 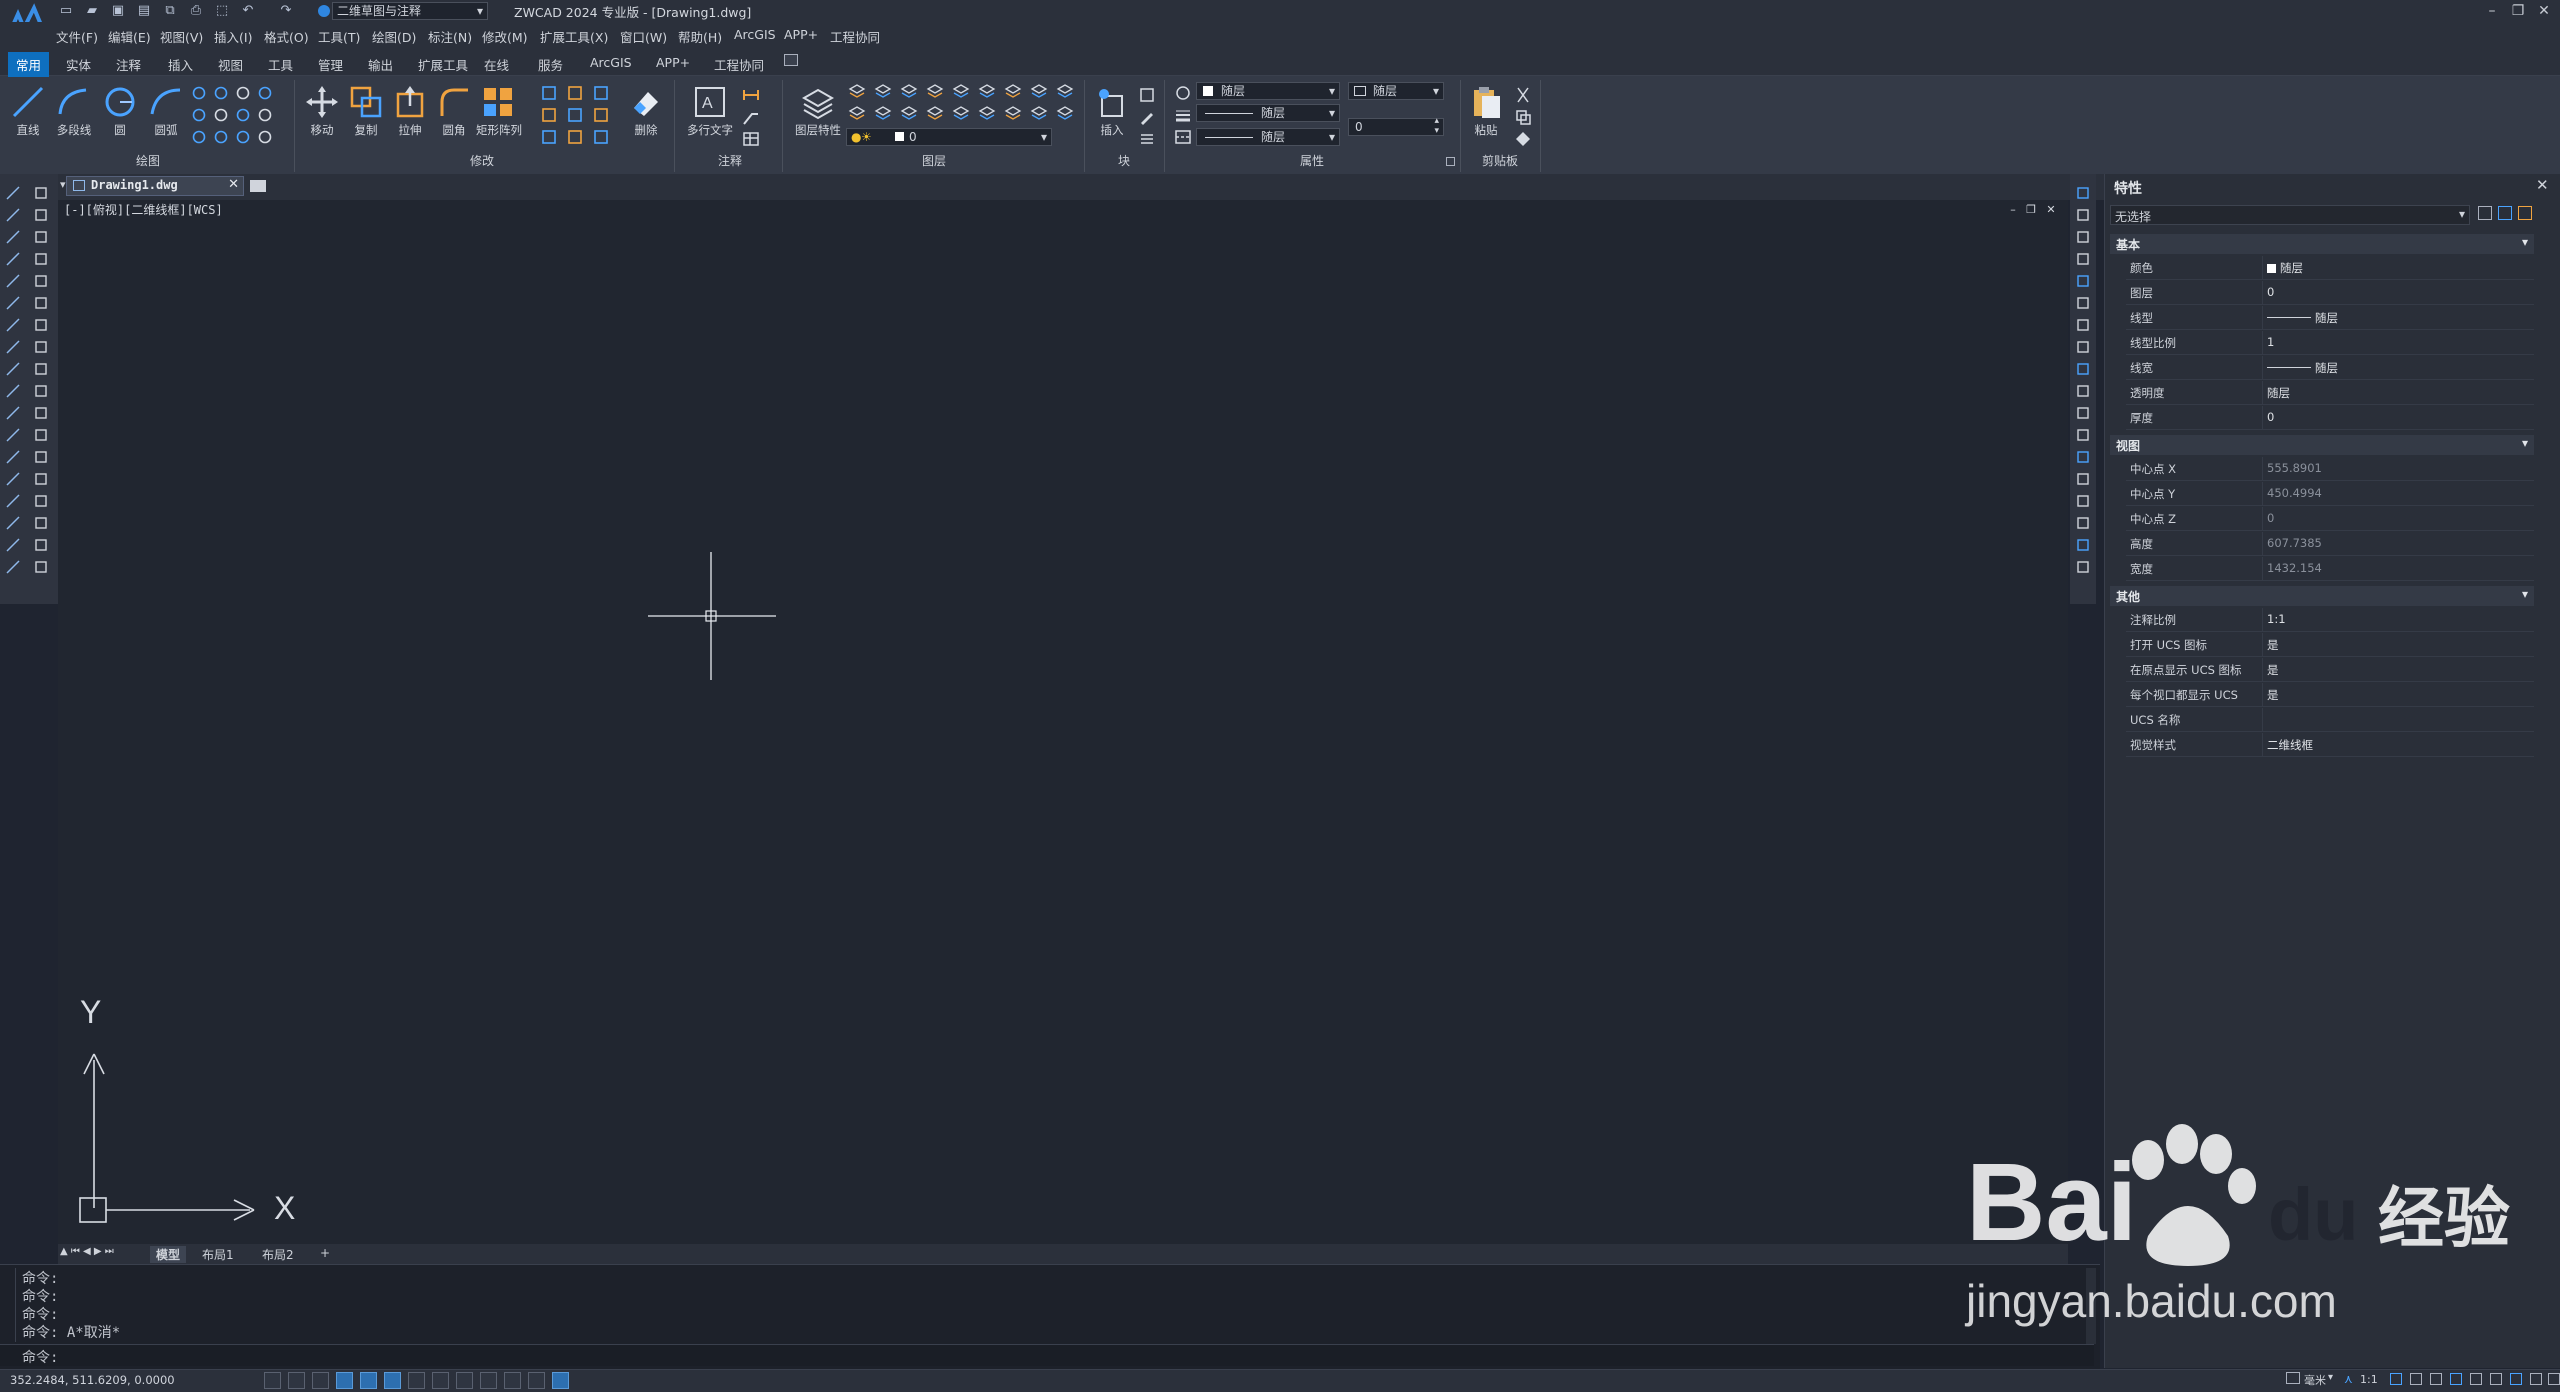 I want to click on property-row: 图层 0, so click(x=2330, y=293).